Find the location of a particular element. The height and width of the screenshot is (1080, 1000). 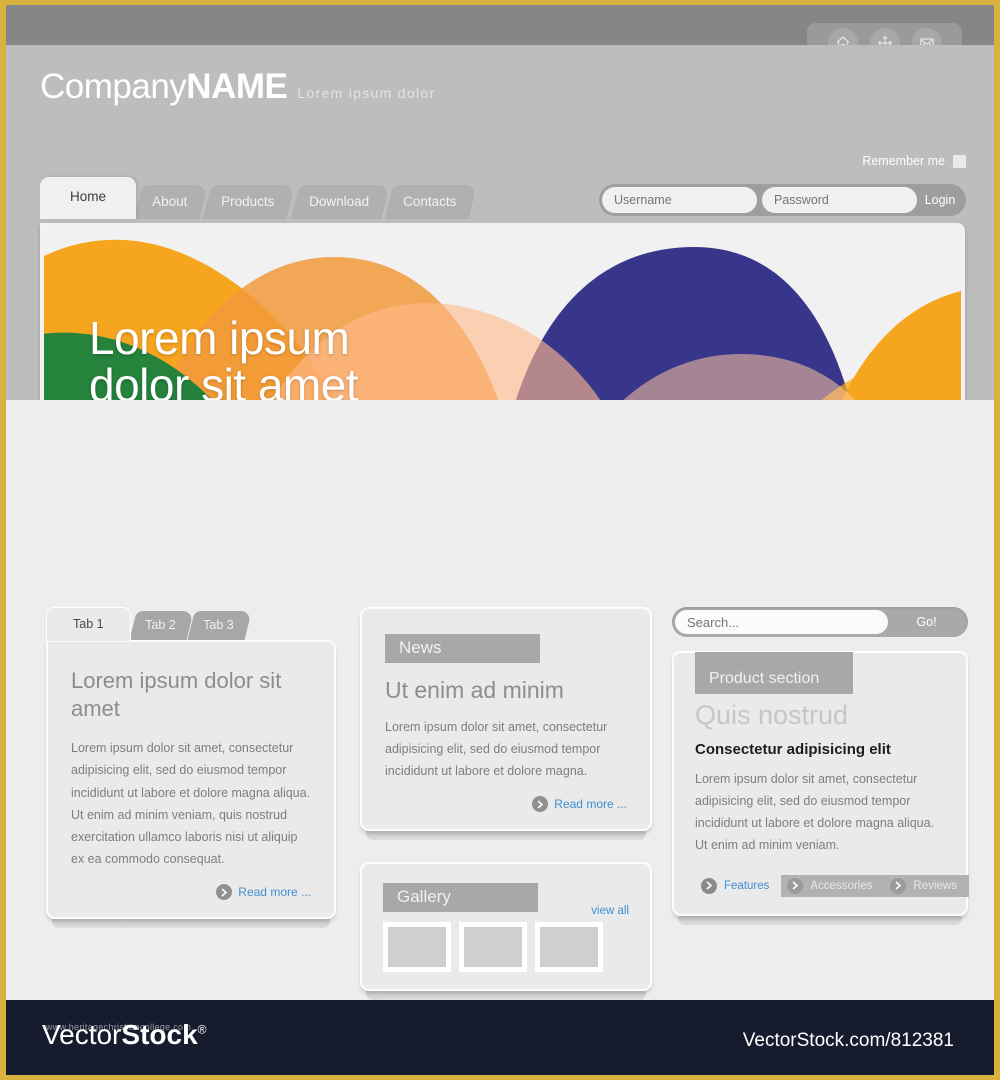

product-ghost-heading: Quis nostrud is located at coordinates (772, 715).